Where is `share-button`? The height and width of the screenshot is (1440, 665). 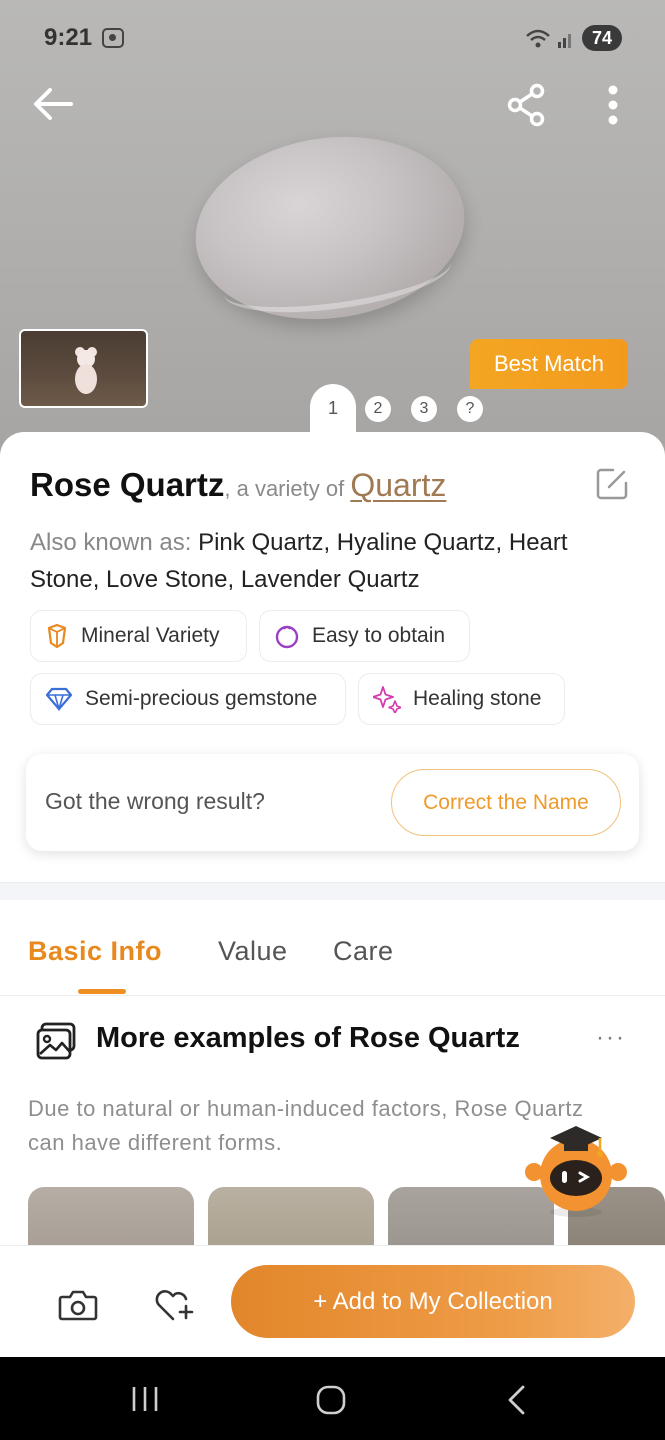
share-button is located at coordinates (527, 105).